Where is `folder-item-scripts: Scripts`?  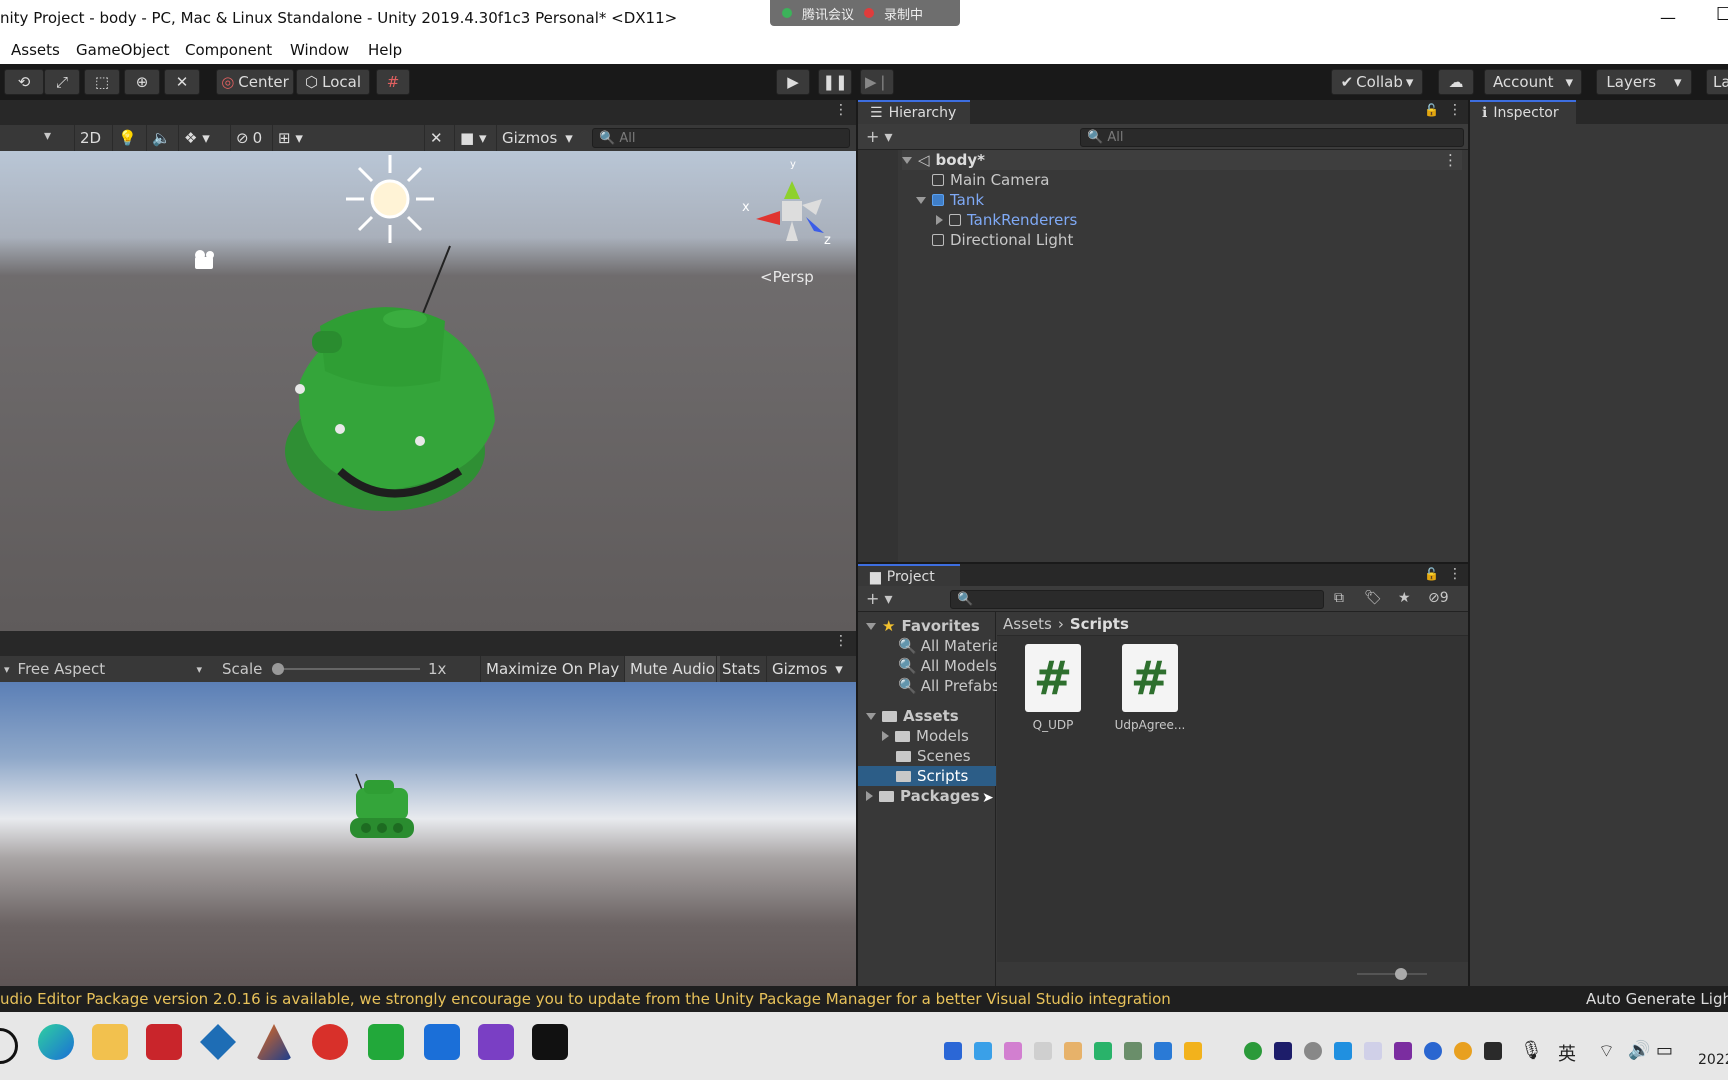 folder-item-scripts: Scripts is located at coordinates (927, 776).